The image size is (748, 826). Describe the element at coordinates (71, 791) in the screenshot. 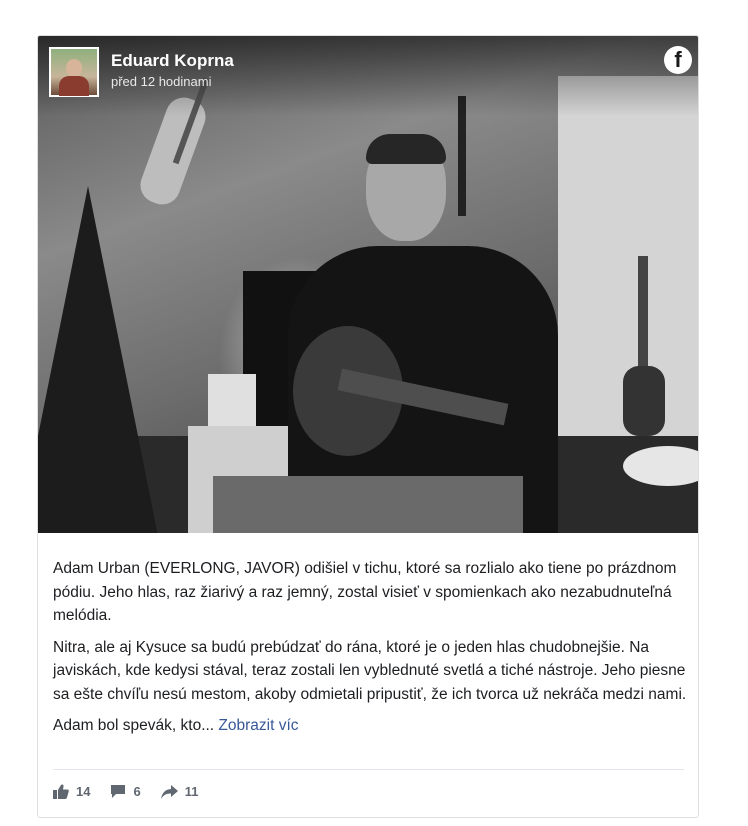

I see `like-button: 14` at that location.